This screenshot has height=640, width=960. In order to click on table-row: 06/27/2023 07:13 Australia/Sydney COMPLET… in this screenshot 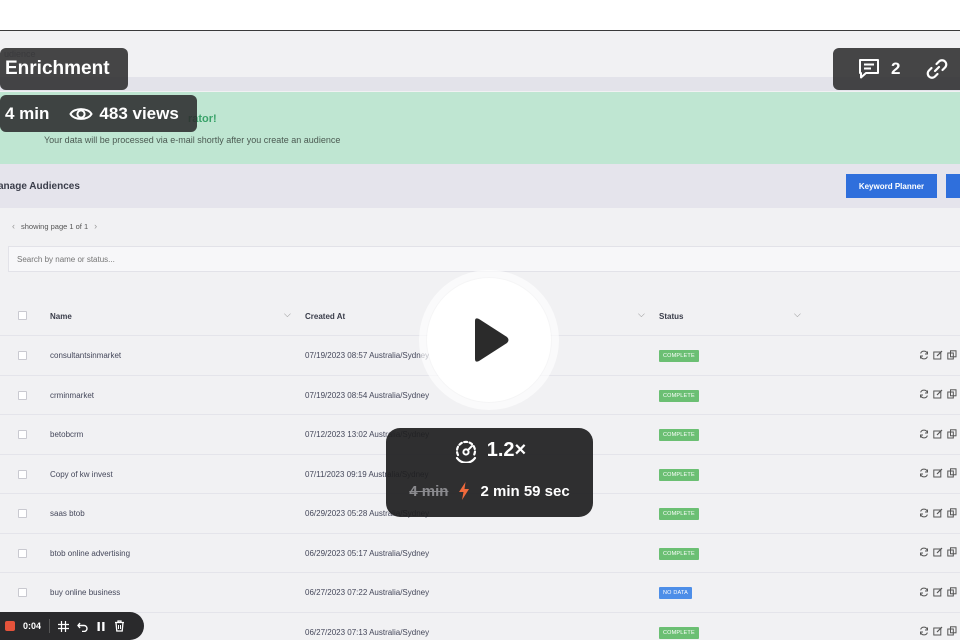, I will do `click(480, 625)`.